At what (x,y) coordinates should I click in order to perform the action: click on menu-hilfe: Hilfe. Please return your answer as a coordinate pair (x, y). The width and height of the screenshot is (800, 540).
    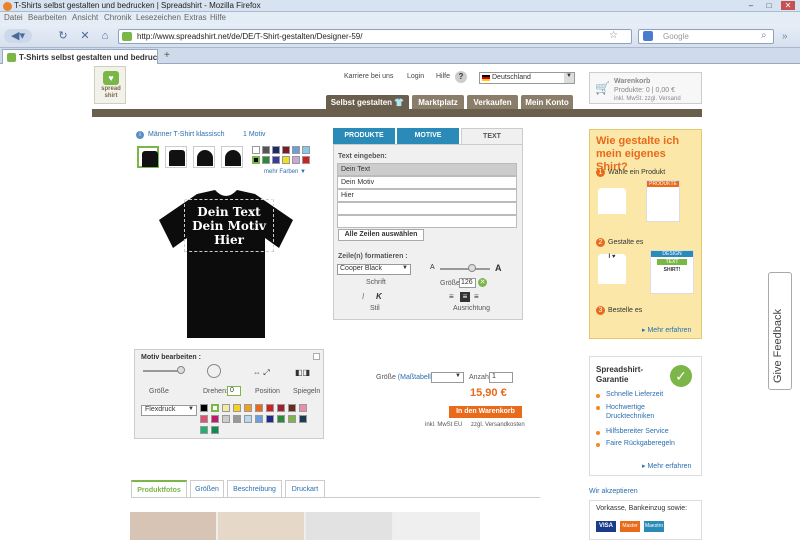
    Looking at the image, I should click on (218, 17).